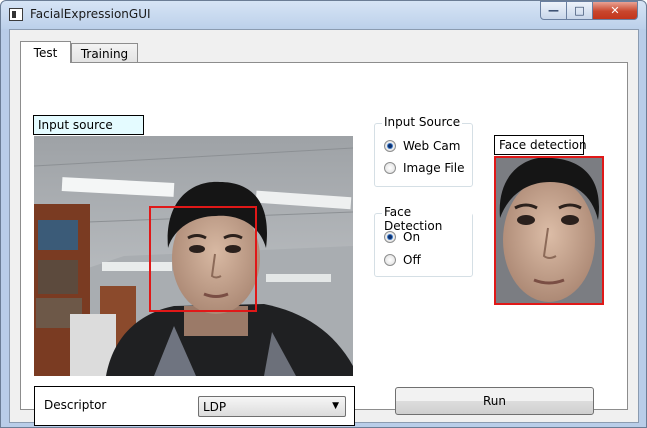  I want to click on chevron-down-icon: ▼, so click(335, 406).